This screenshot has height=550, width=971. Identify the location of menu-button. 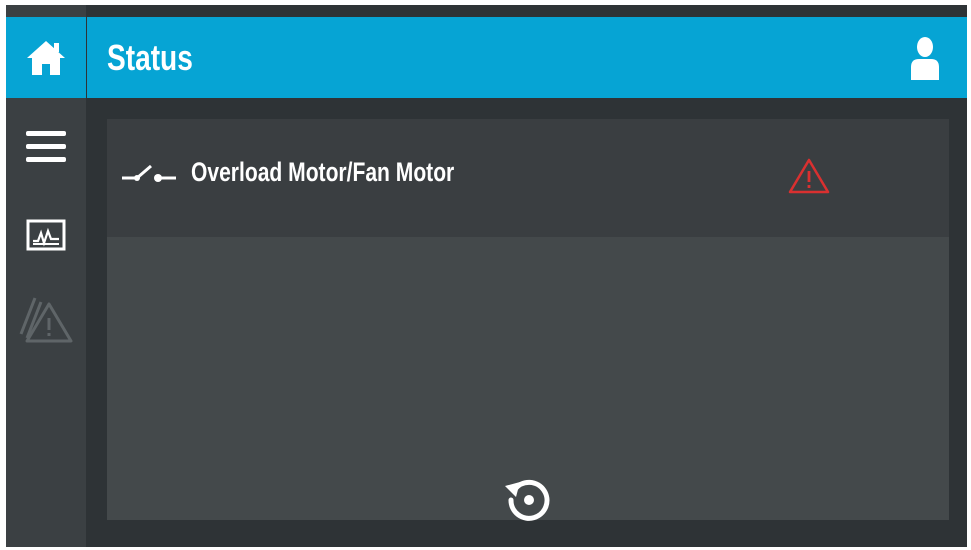
(46, 147).